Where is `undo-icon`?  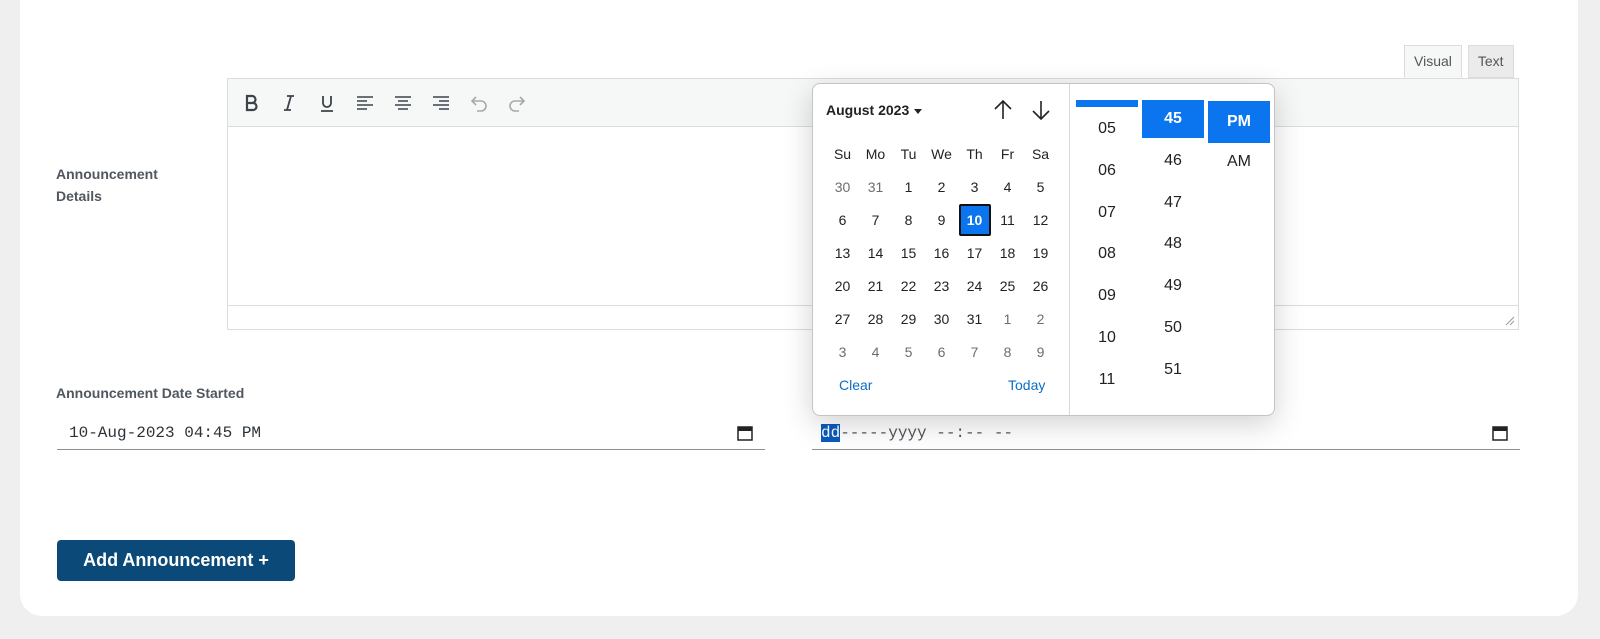 undo-icon is located at coordinates (479, 103).